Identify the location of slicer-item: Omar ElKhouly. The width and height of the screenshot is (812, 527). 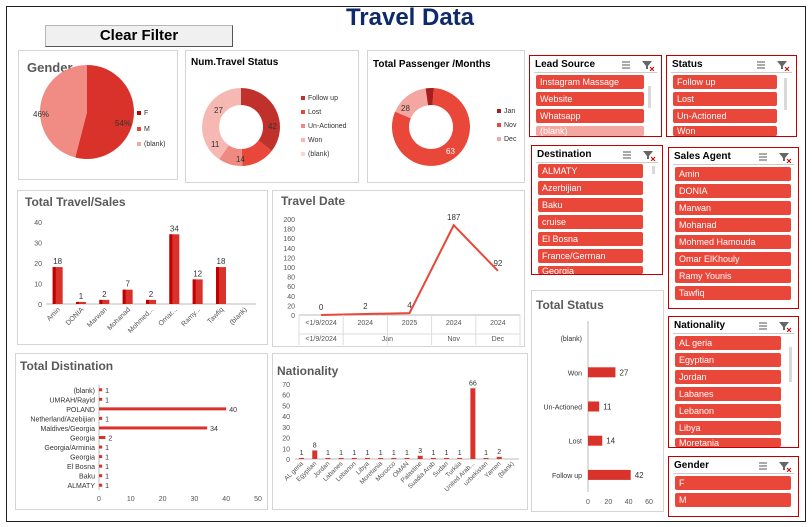
(733, 259).